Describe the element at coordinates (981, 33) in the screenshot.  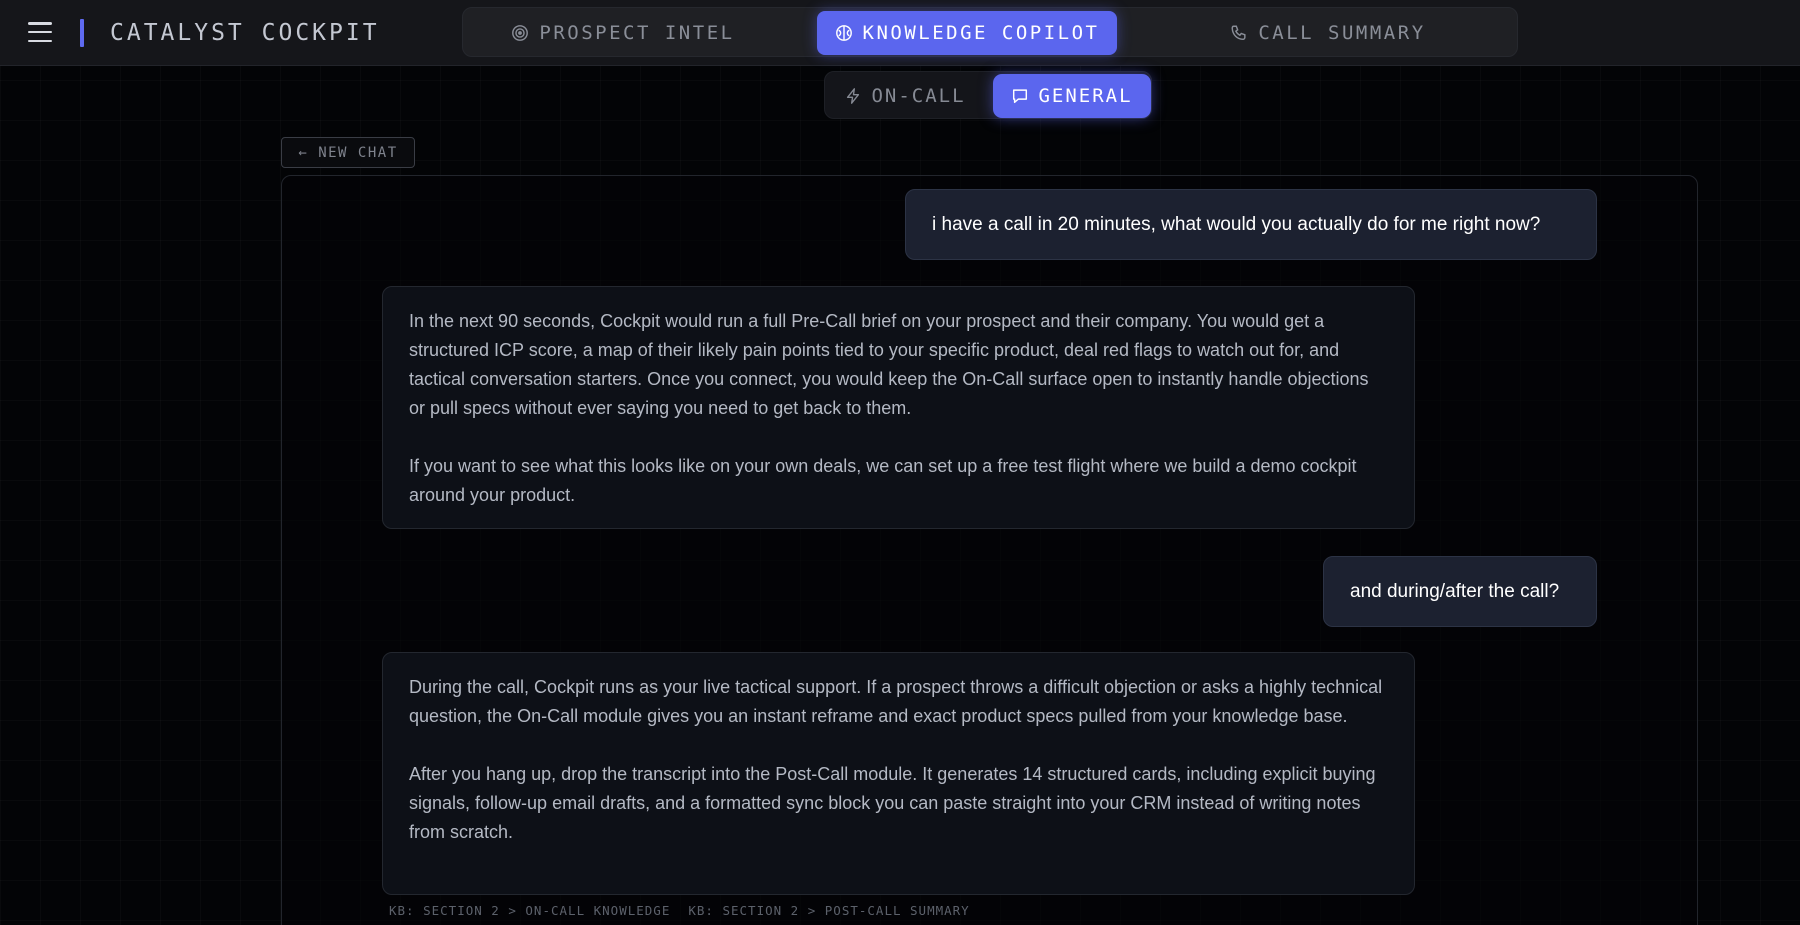
I see `tab-label: KNOWLEDGE COPILOT` at that location.